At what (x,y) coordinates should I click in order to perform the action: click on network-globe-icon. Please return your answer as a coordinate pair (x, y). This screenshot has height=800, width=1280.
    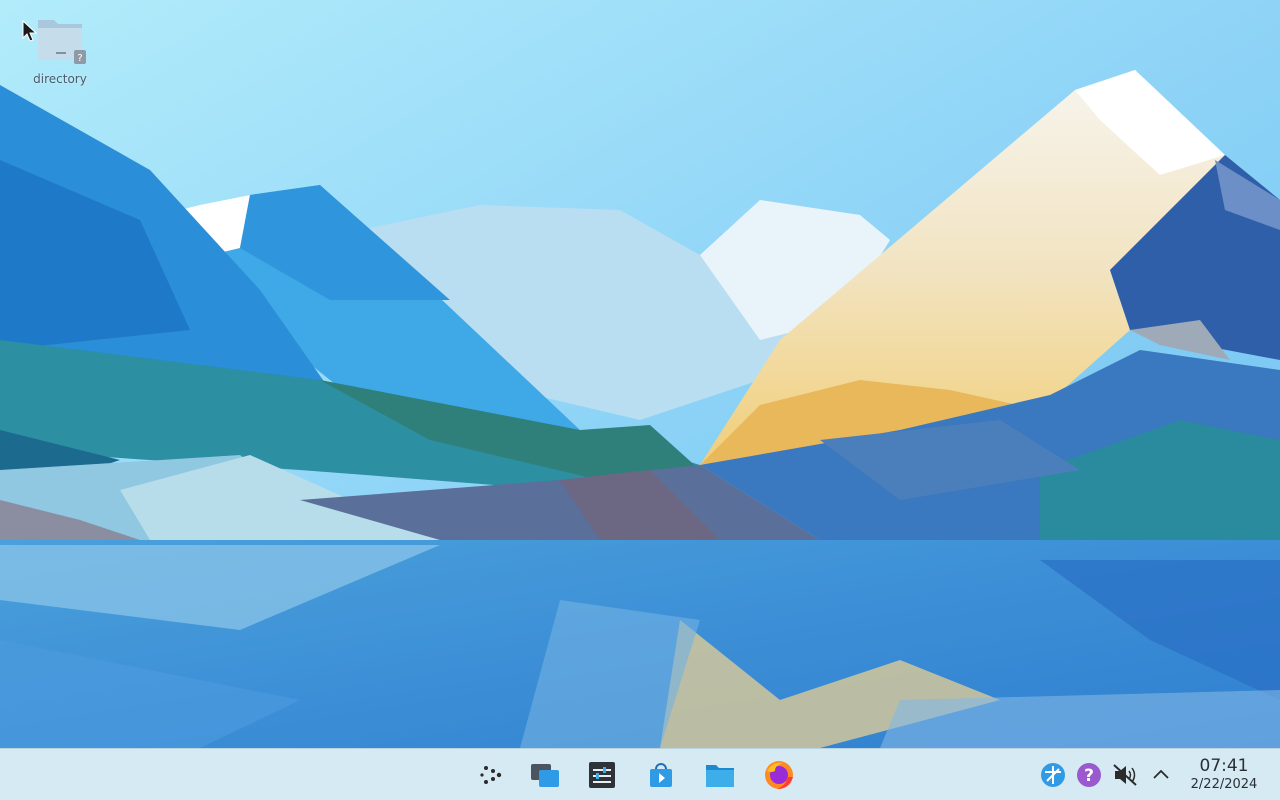
    Looking at the image, I should click on (1053, 775).